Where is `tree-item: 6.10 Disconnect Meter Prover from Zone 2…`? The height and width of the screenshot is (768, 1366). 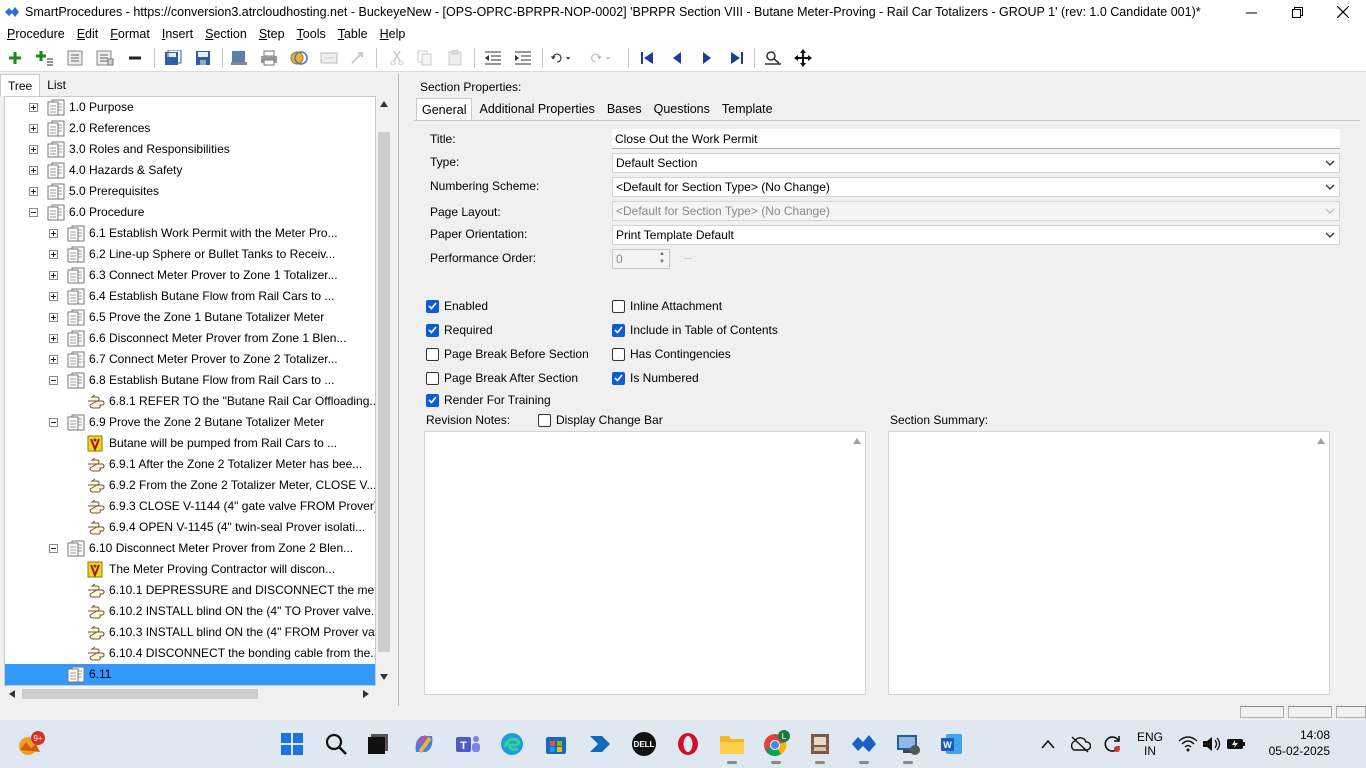 tree-item: 6.10 Disconnect Meter Prover from Zone 2… is located at coordinates (190, 548).